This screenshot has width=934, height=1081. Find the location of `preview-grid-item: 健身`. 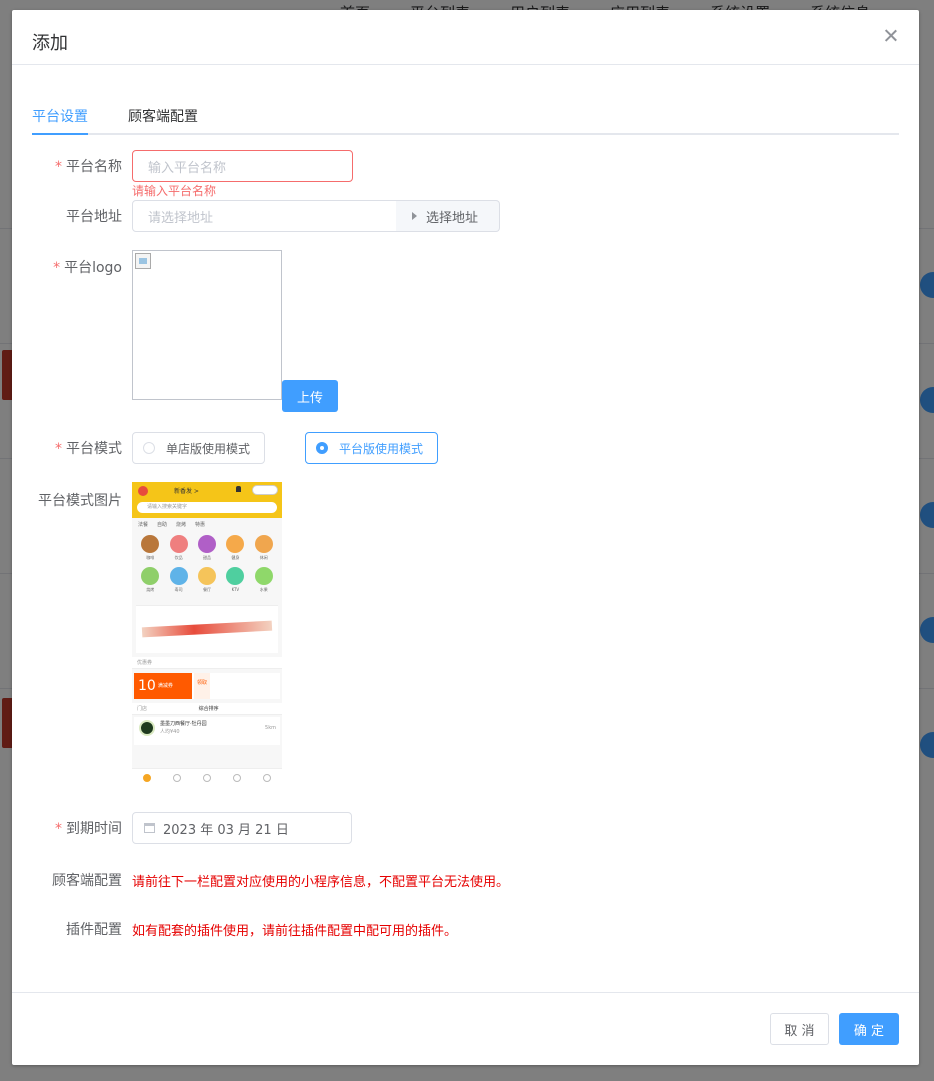

preview-grid-item: 健身 is located at coordinates (235, 548).